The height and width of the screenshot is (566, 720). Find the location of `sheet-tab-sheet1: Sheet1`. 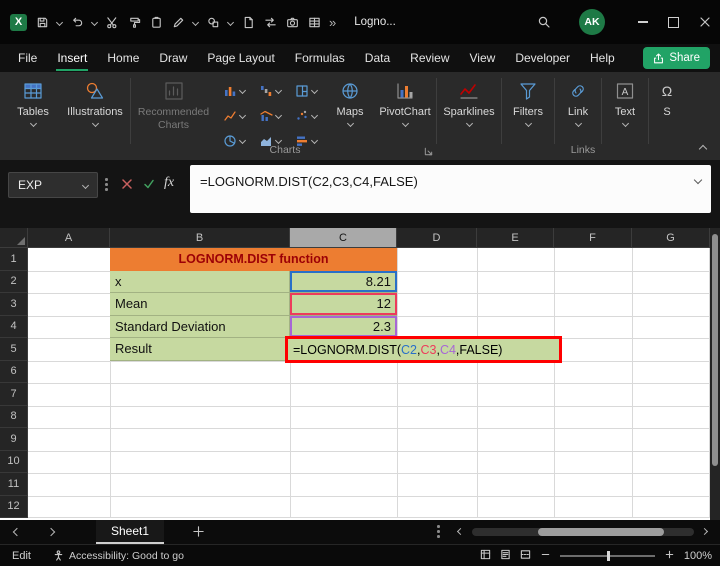

sheet-tab-sheet1: Sheet1 is located at coordinates (130, 532).